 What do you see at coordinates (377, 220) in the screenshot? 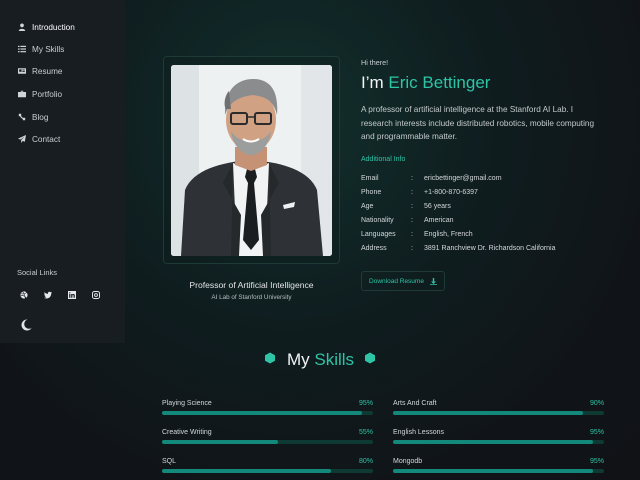
I see `info-label: Nationality` at bounding box center [377, 220].